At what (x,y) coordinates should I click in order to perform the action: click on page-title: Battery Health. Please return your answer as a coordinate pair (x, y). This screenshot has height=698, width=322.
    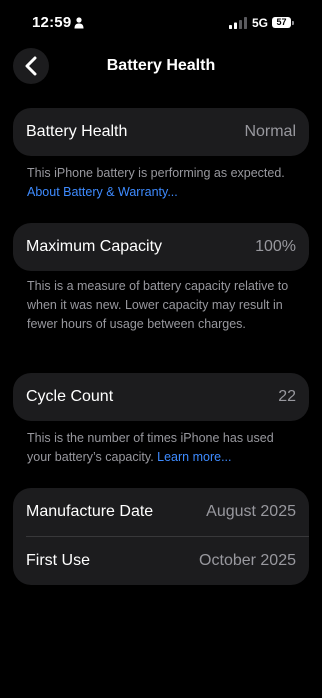
    Looking at the image, I should click on (161, 65).